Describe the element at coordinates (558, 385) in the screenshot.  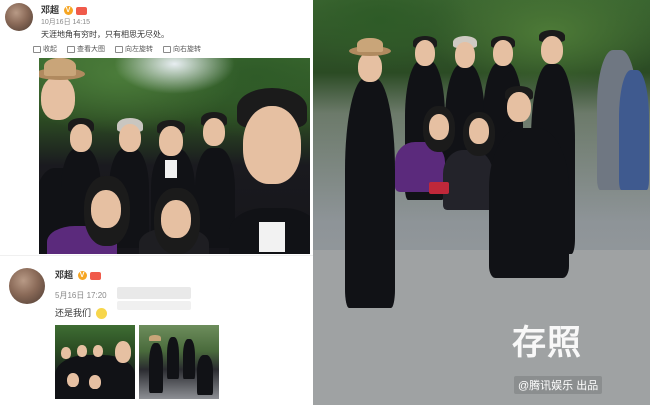
I see `source-credit: @腾讯娱乐 出品` at that location.